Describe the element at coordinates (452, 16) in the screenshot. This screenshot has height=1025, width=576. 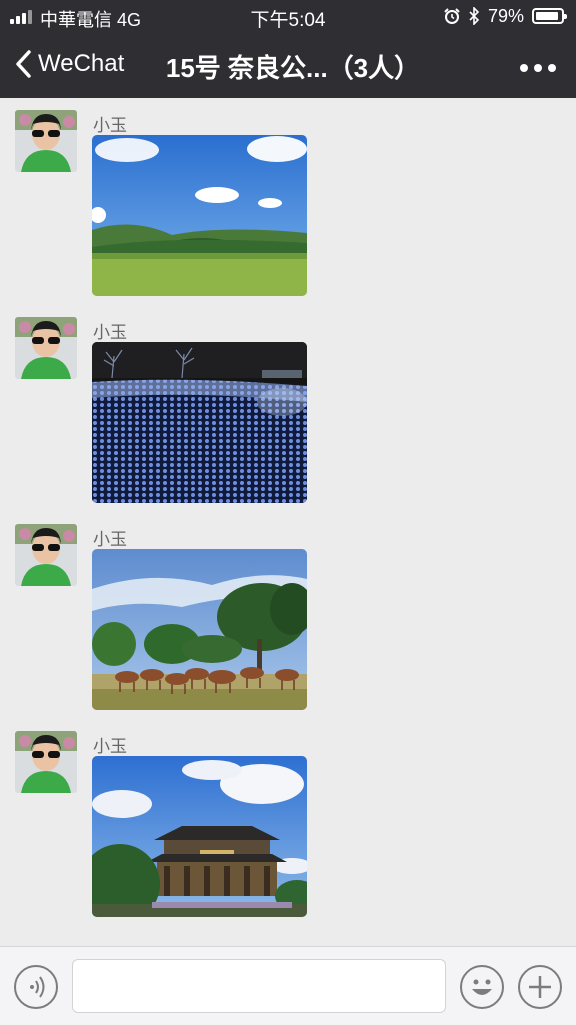
I see `alarm-icon` at that location.